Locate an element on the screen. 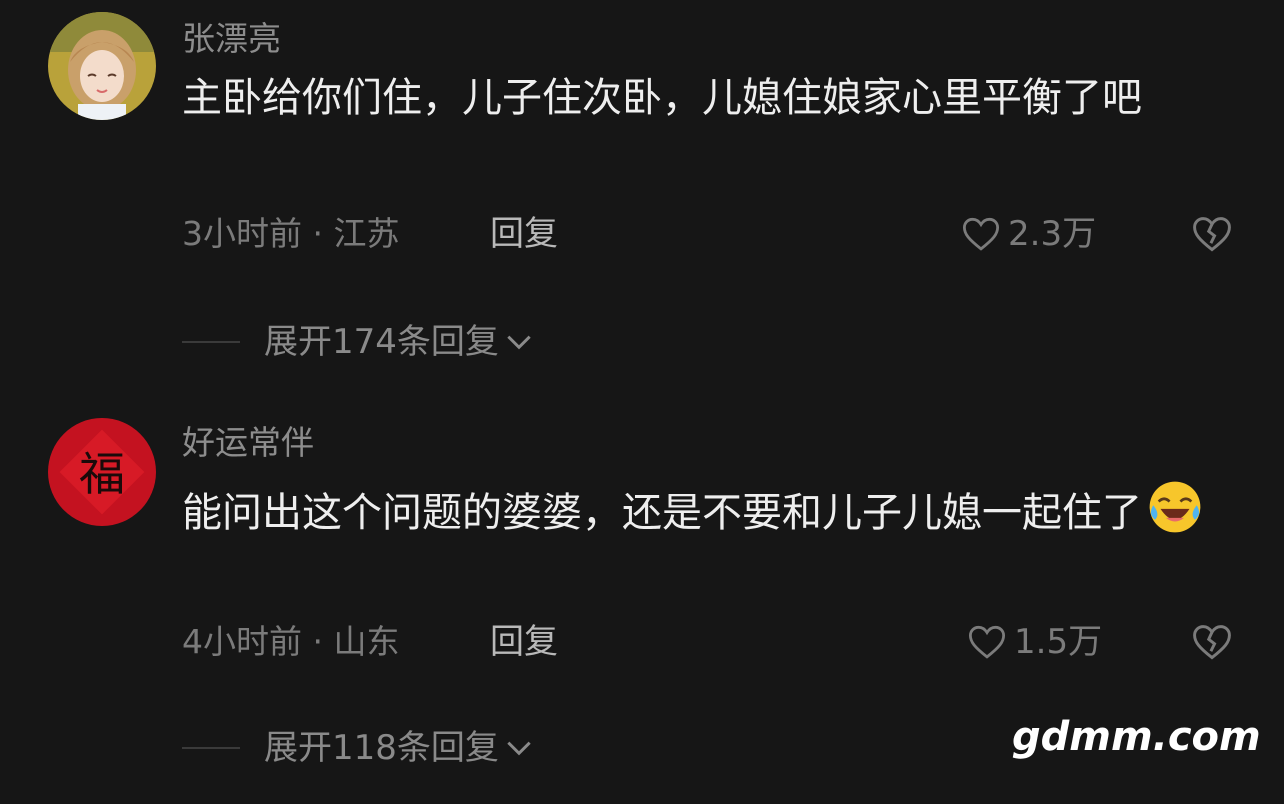  fu-character-avatar-icon: 福 is located at coordinates (102, 472).